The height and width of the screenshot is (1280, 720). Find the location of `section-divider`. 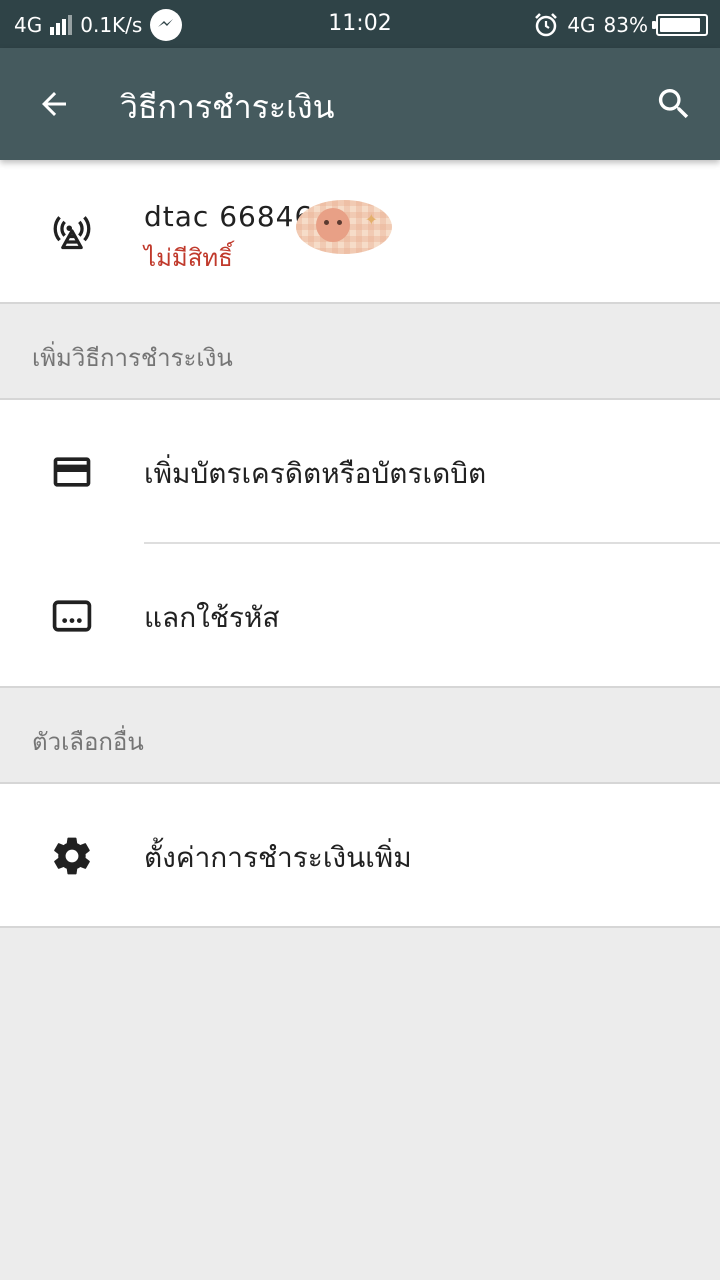

section-divider is located at coordinates (360, 927).